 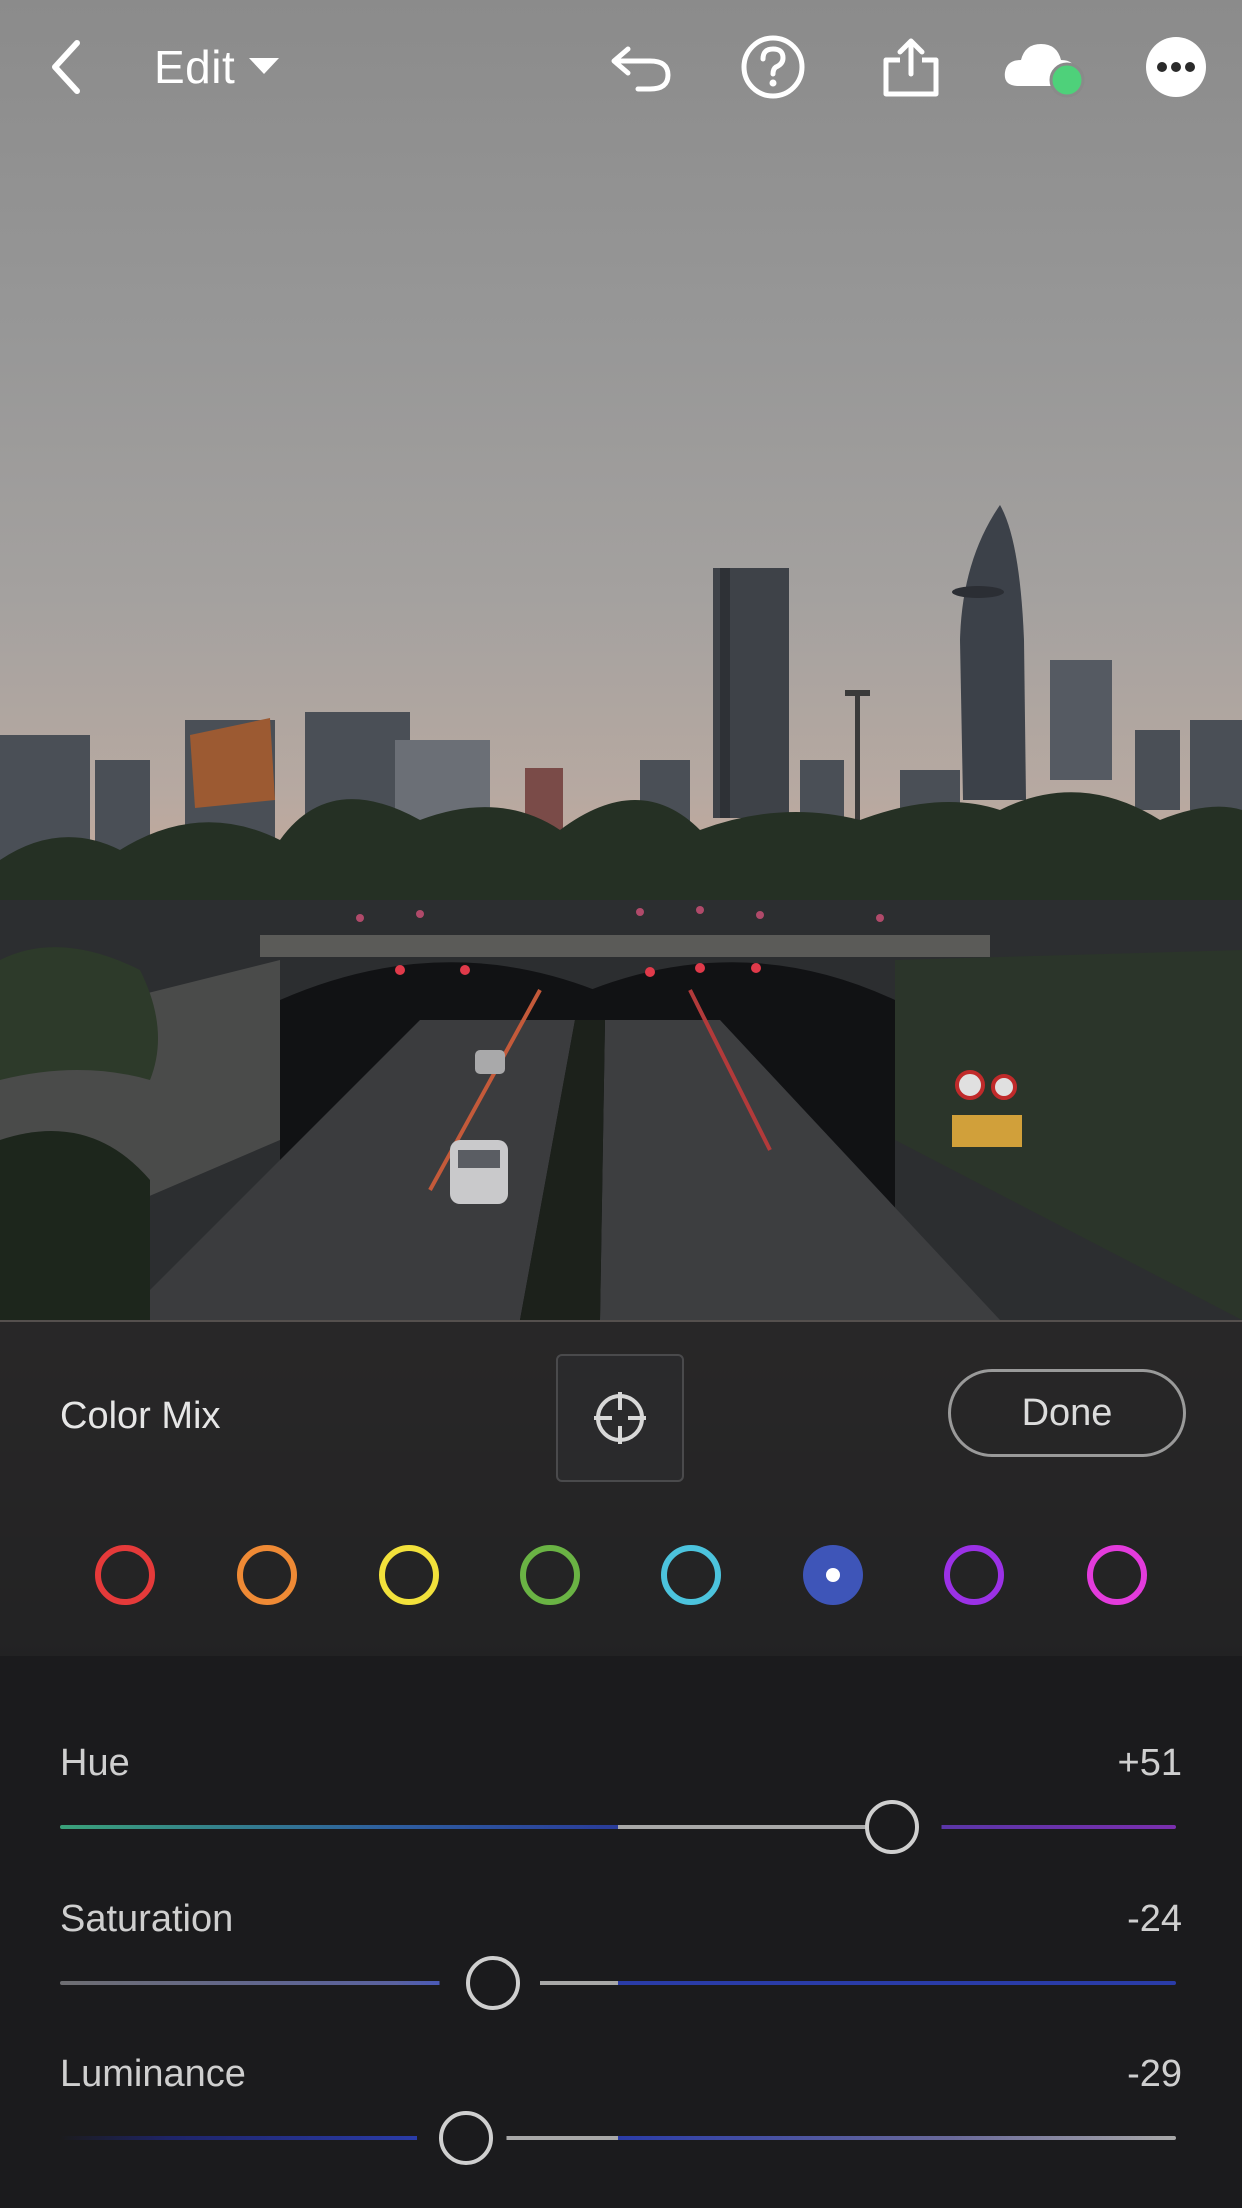 I want to click on swatch-blue, so click(x=833, y=1575).